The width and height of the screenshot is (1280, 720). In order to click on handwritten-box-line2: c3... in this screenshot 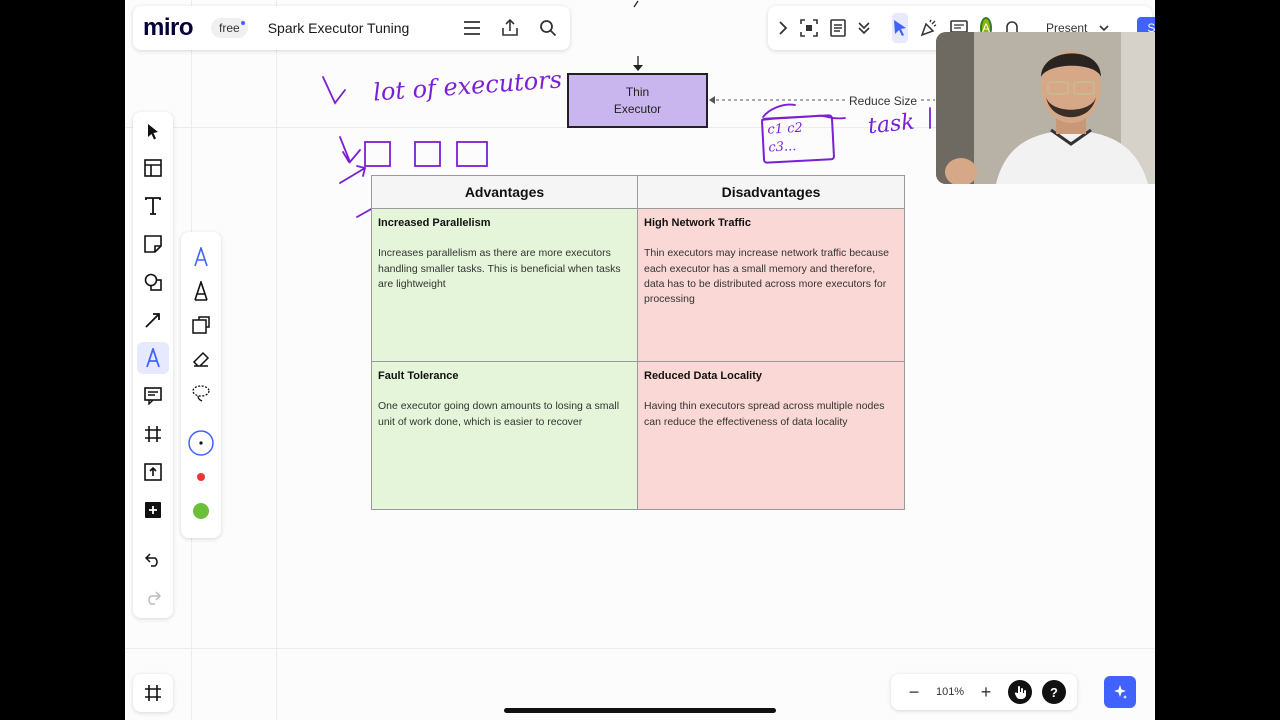, I will do `click(782, 147)`.